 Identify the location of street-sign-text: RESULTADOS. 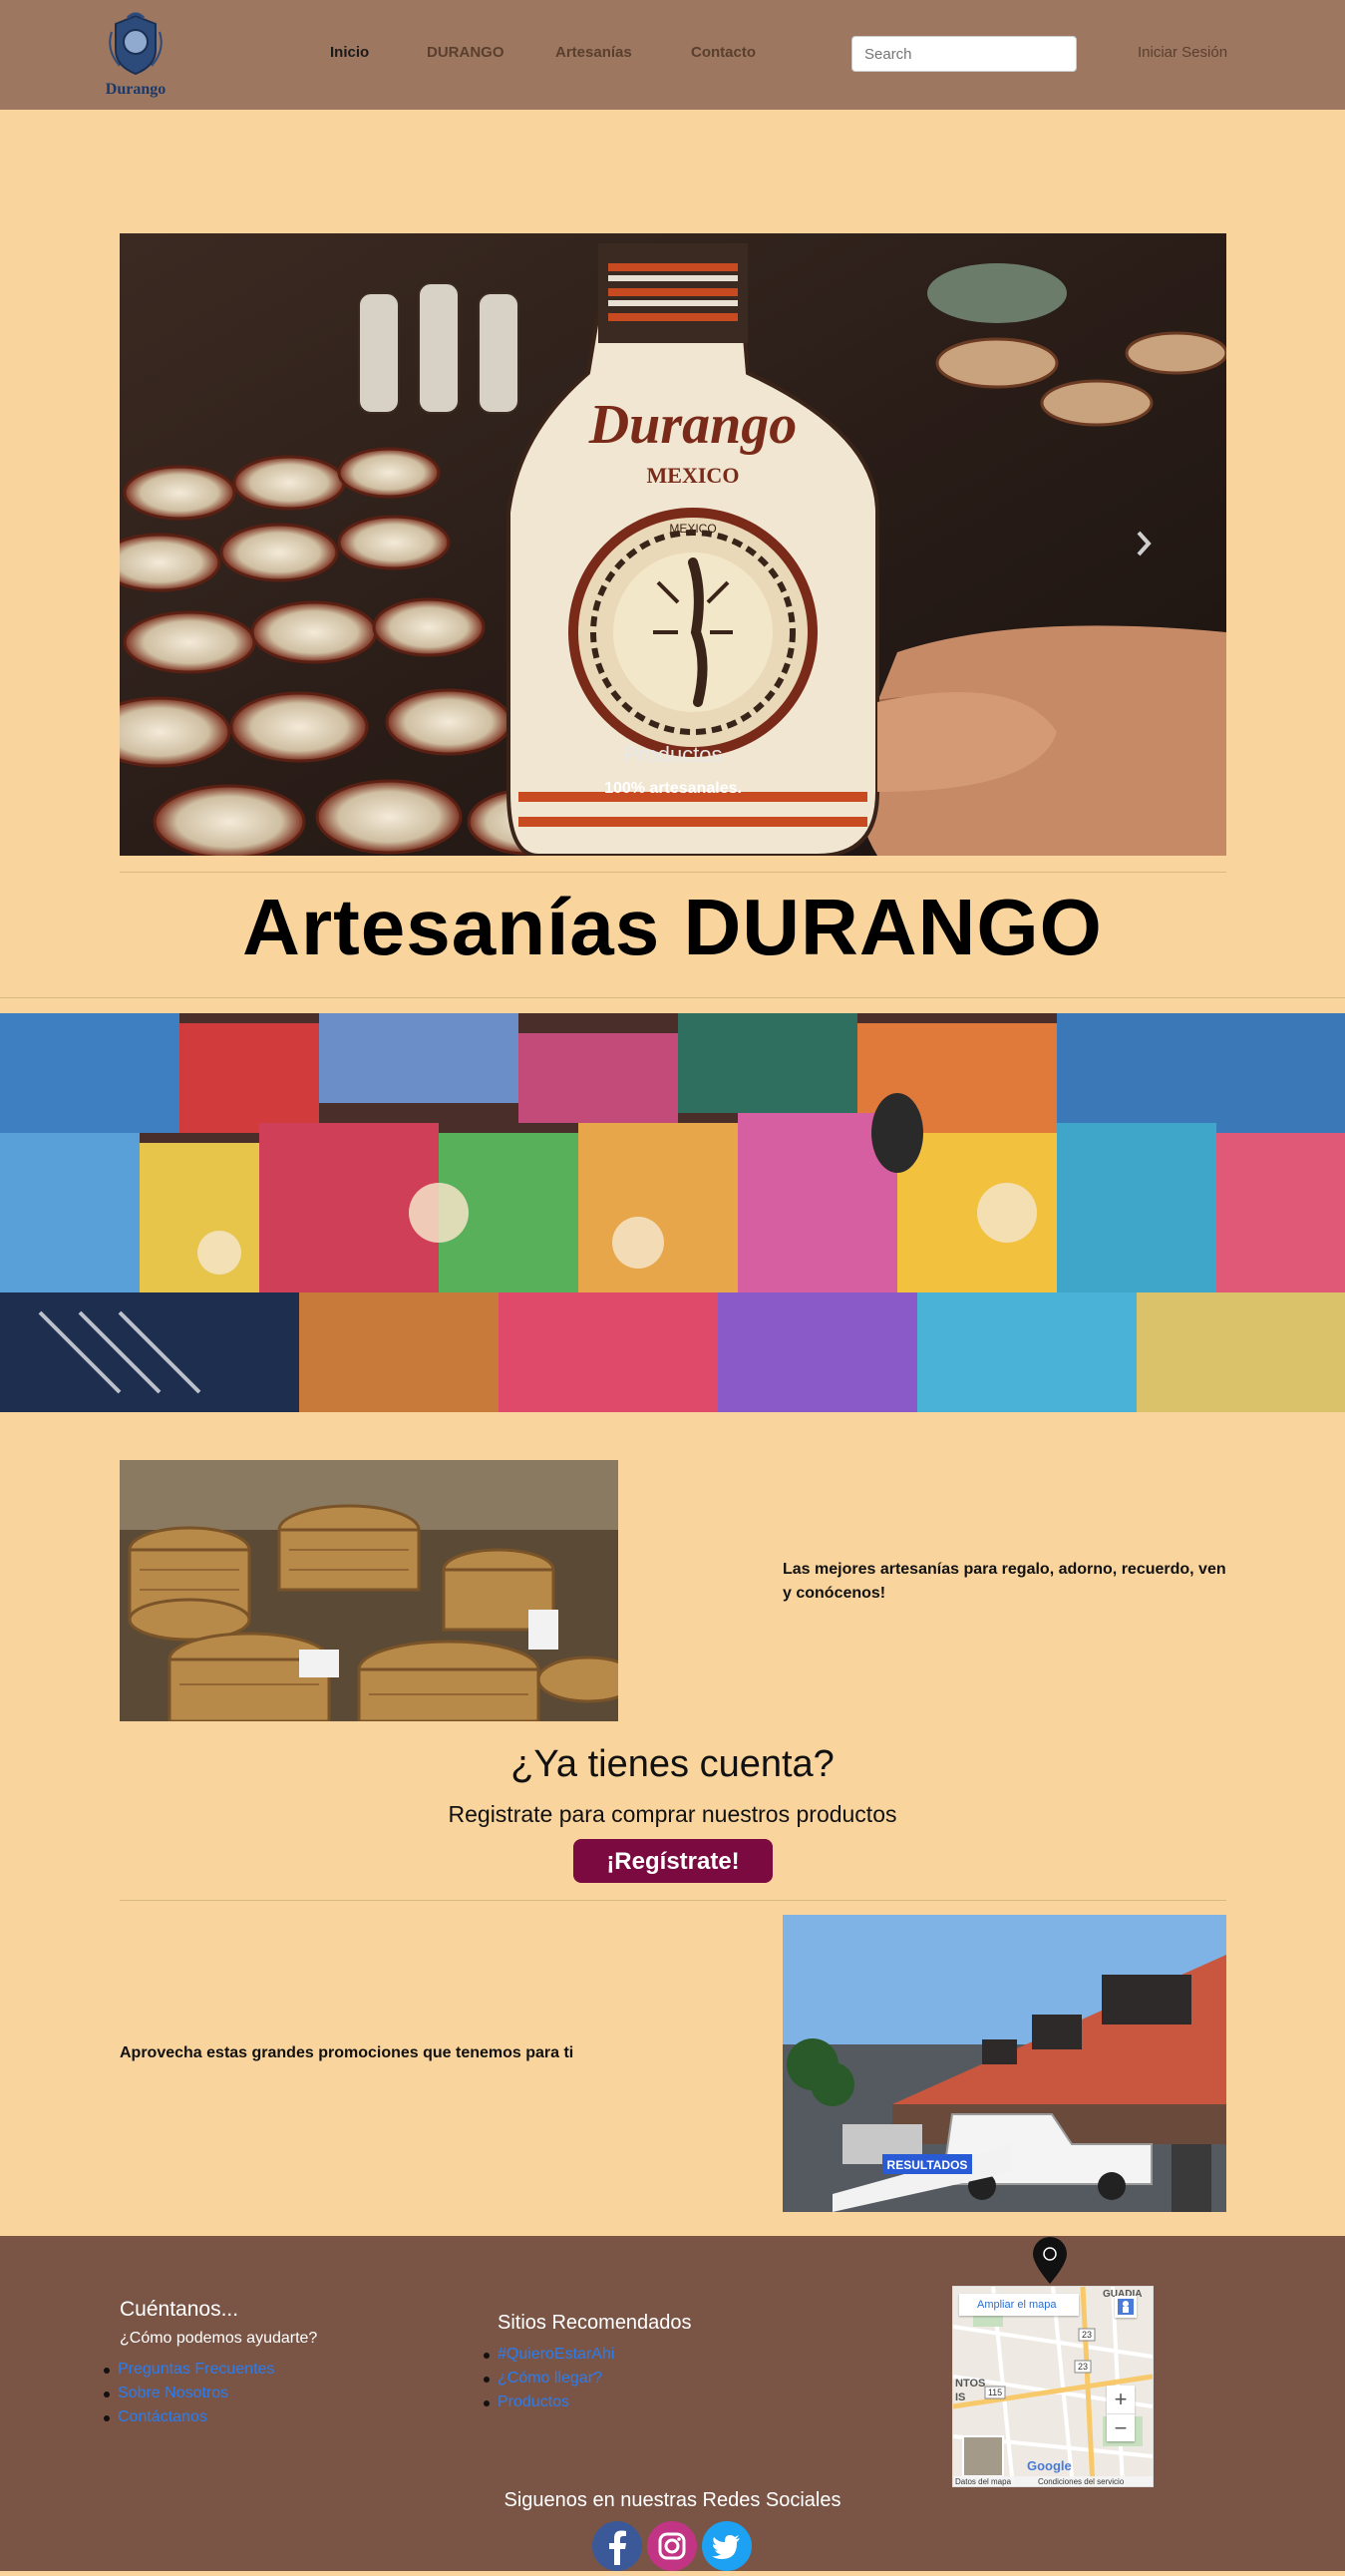
(928, 2165).